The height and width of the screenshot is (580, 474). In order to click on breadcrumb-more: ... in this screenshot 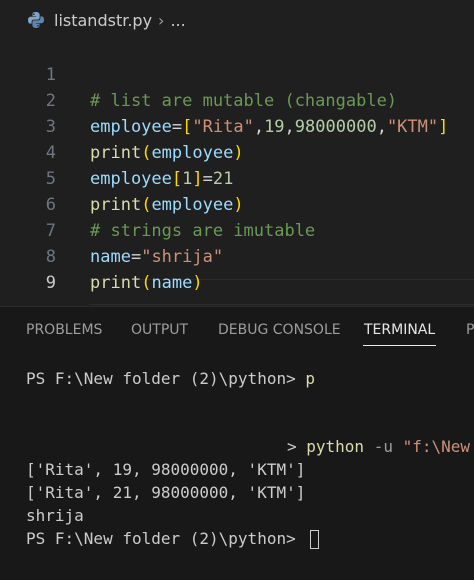, I will do `click(177, 20)`.